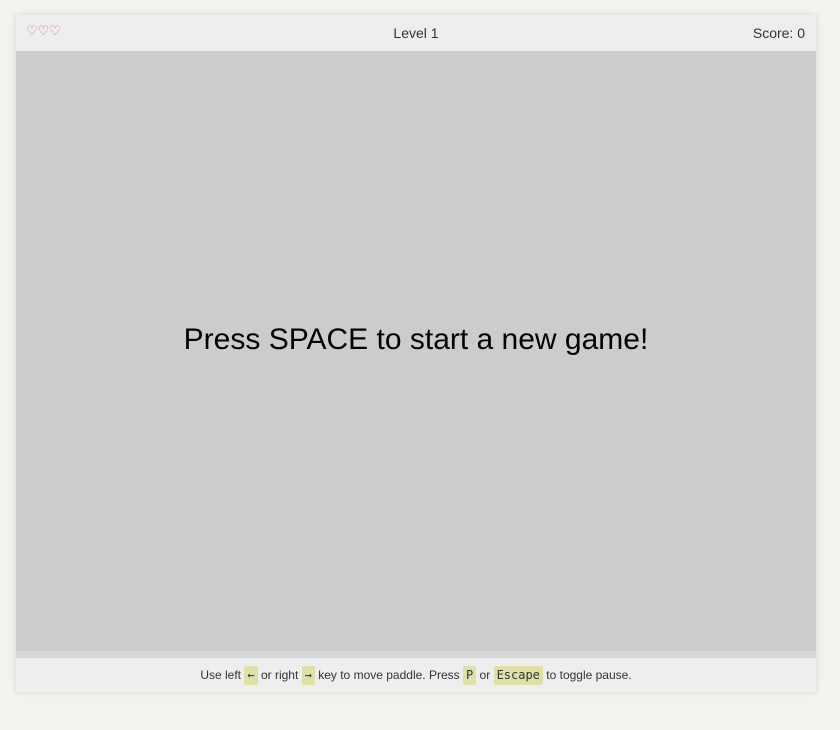  I want to click on help-text-1: Use left, so click(221, 675).